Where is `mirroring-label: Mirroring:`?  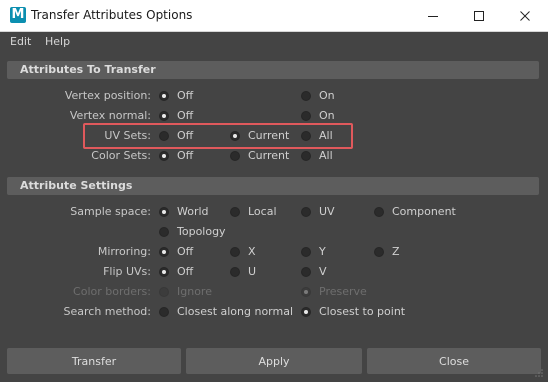
mirroring-label: Mirroring: is located at coordinates (124, 251).